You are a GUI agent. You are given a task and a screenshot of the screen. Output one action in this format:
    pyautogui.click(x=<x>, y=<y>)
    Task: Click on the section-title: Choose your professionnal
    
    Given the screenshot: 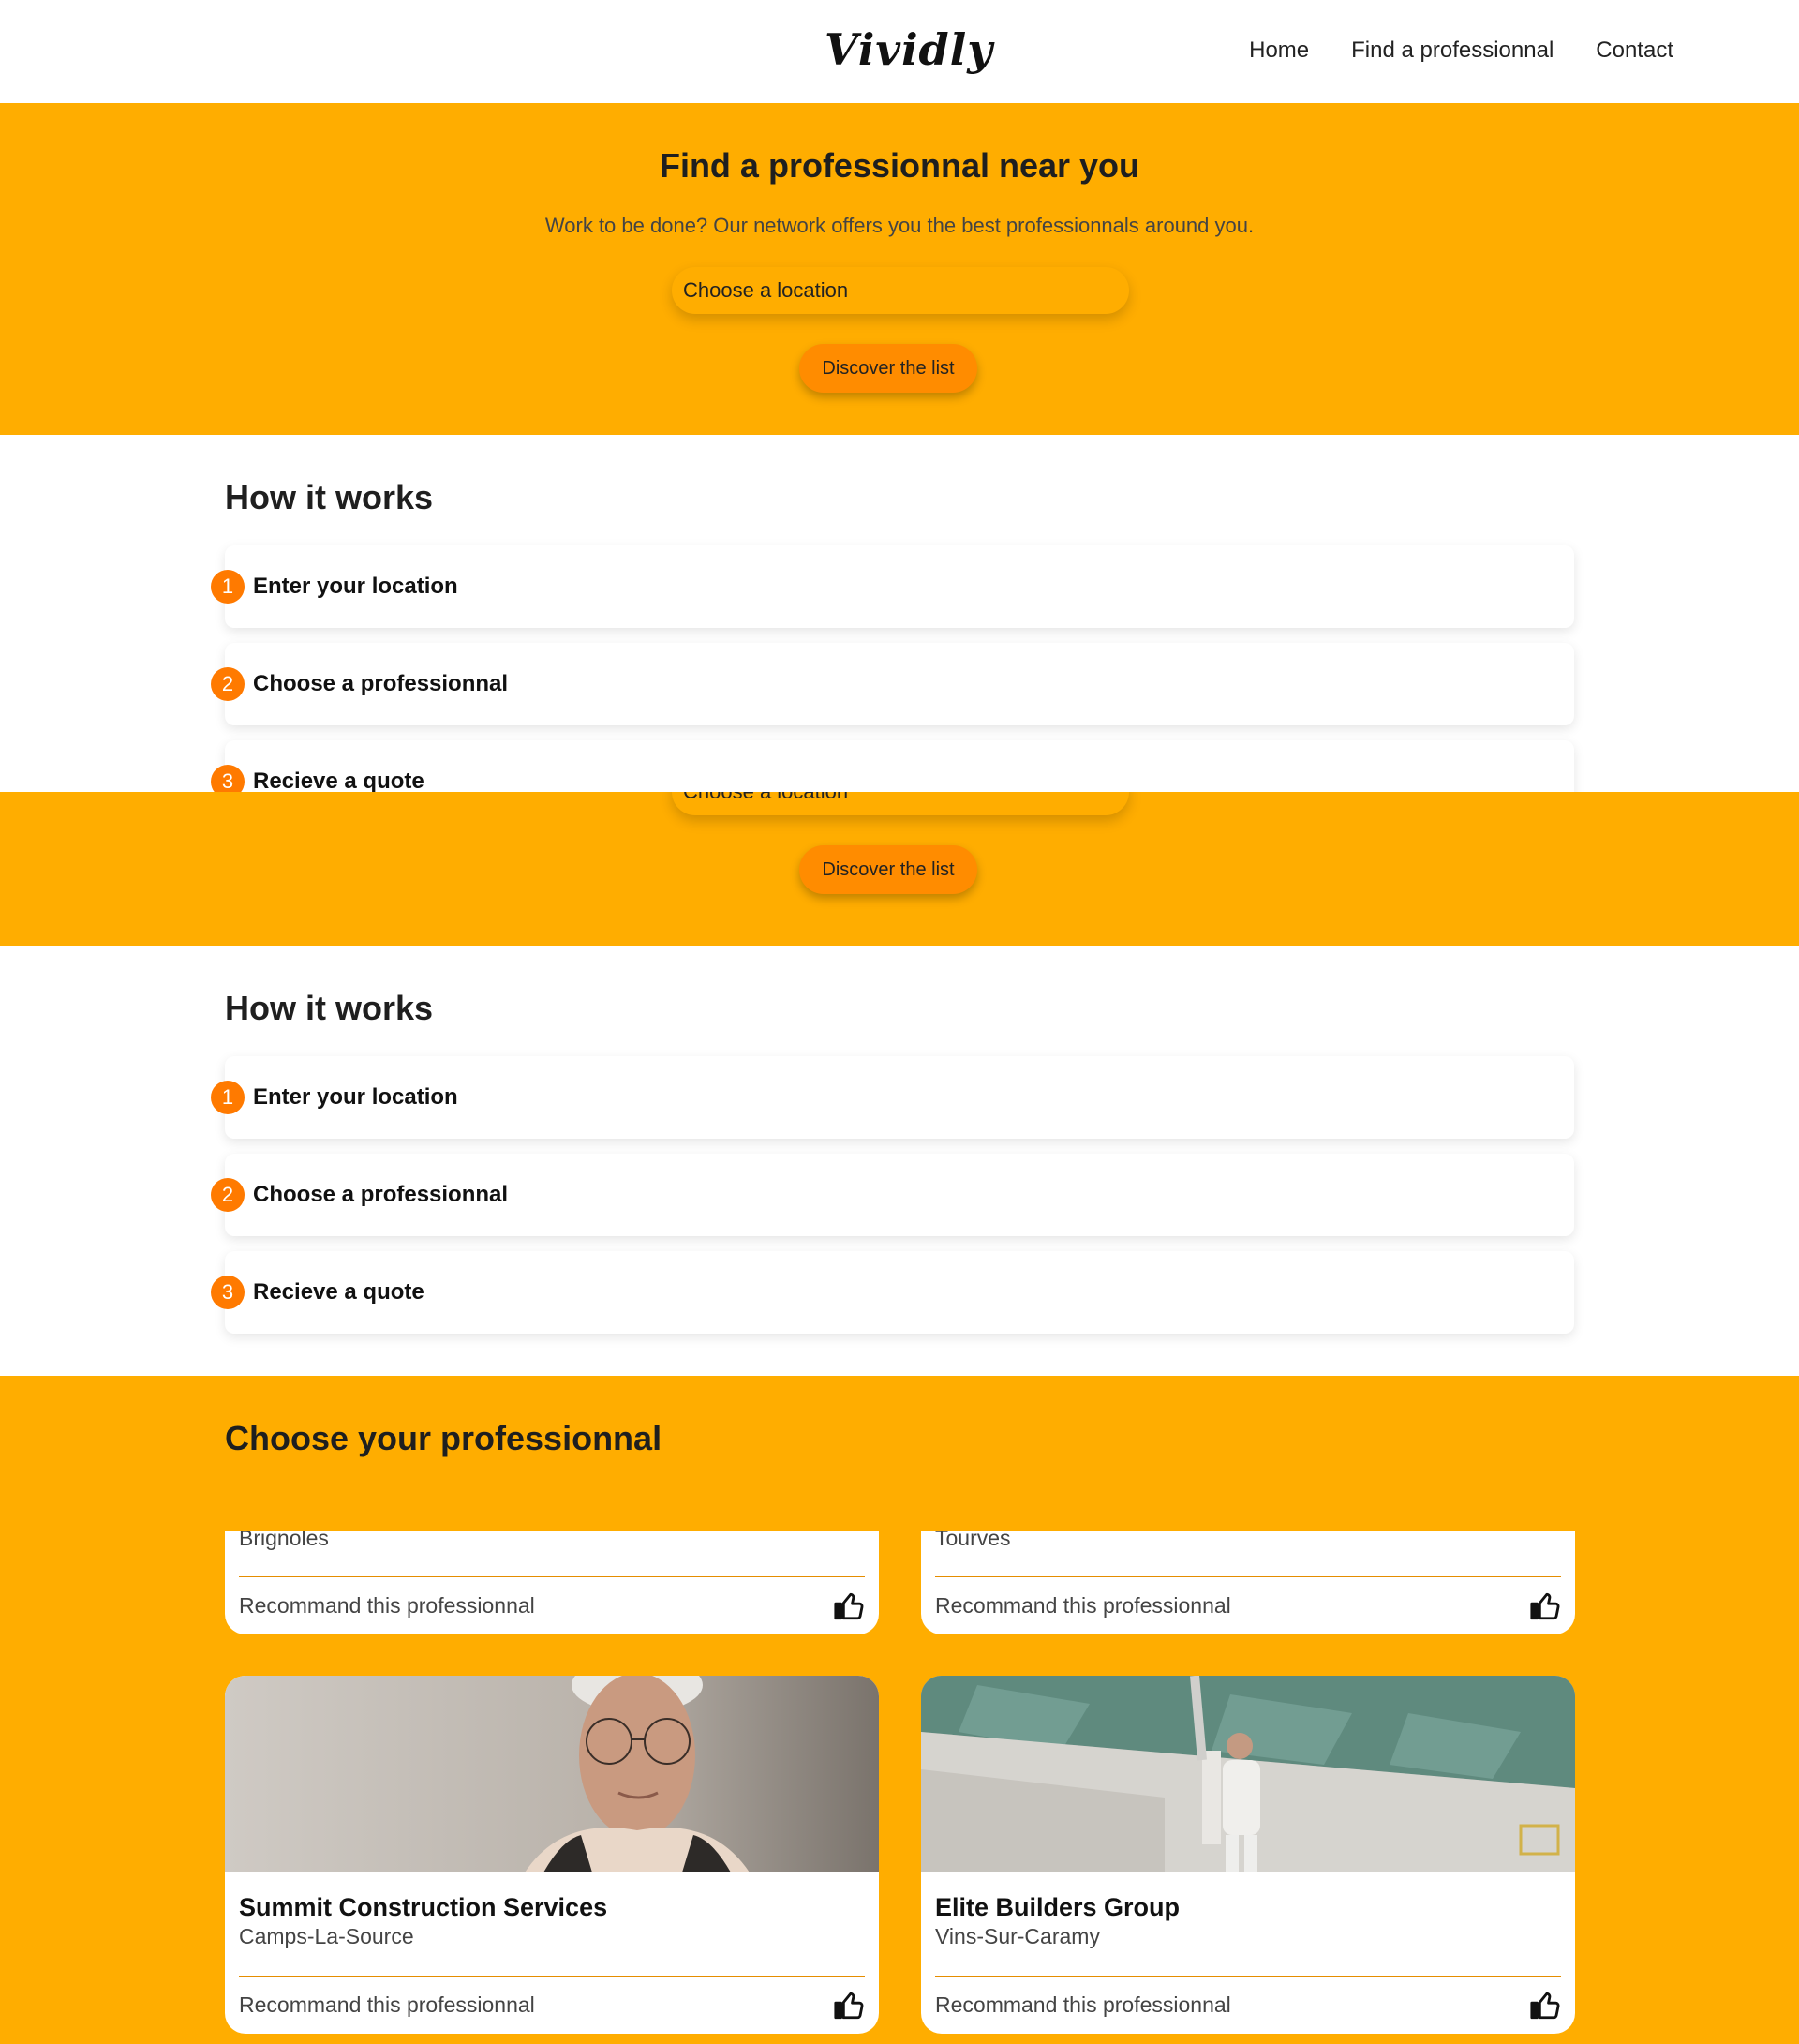 What is the action you would take?
    pyautogui.click(x=443, y=1438)
    